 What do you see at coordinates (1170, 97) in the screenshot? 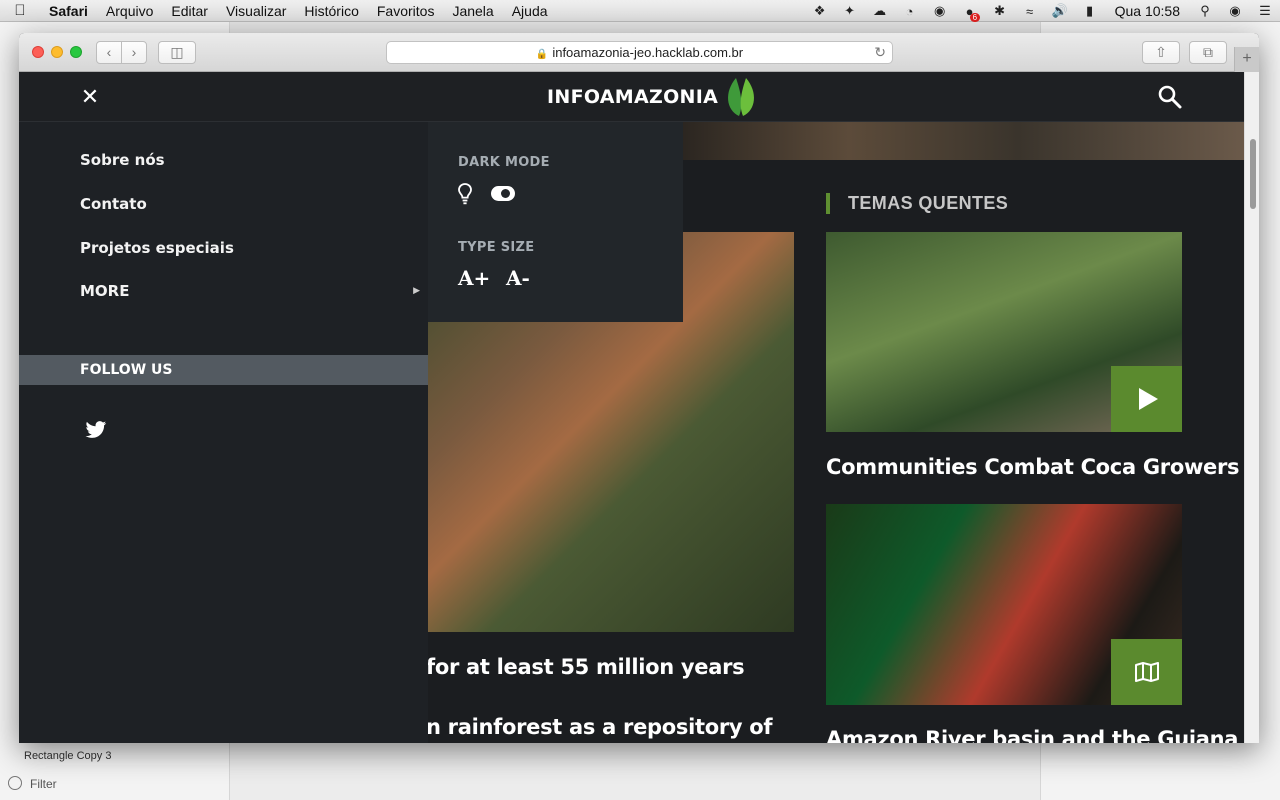
I see `search-icon` at bounding box center [1170, 97].